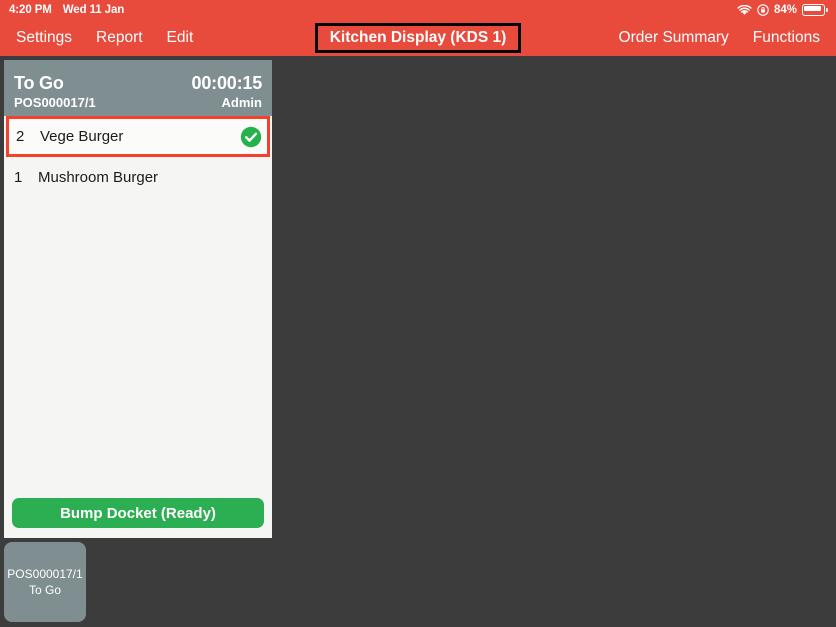 The image size is (836, 627). I want to click on docket-tray: POS000017/1 To Go, so click(420, 583).